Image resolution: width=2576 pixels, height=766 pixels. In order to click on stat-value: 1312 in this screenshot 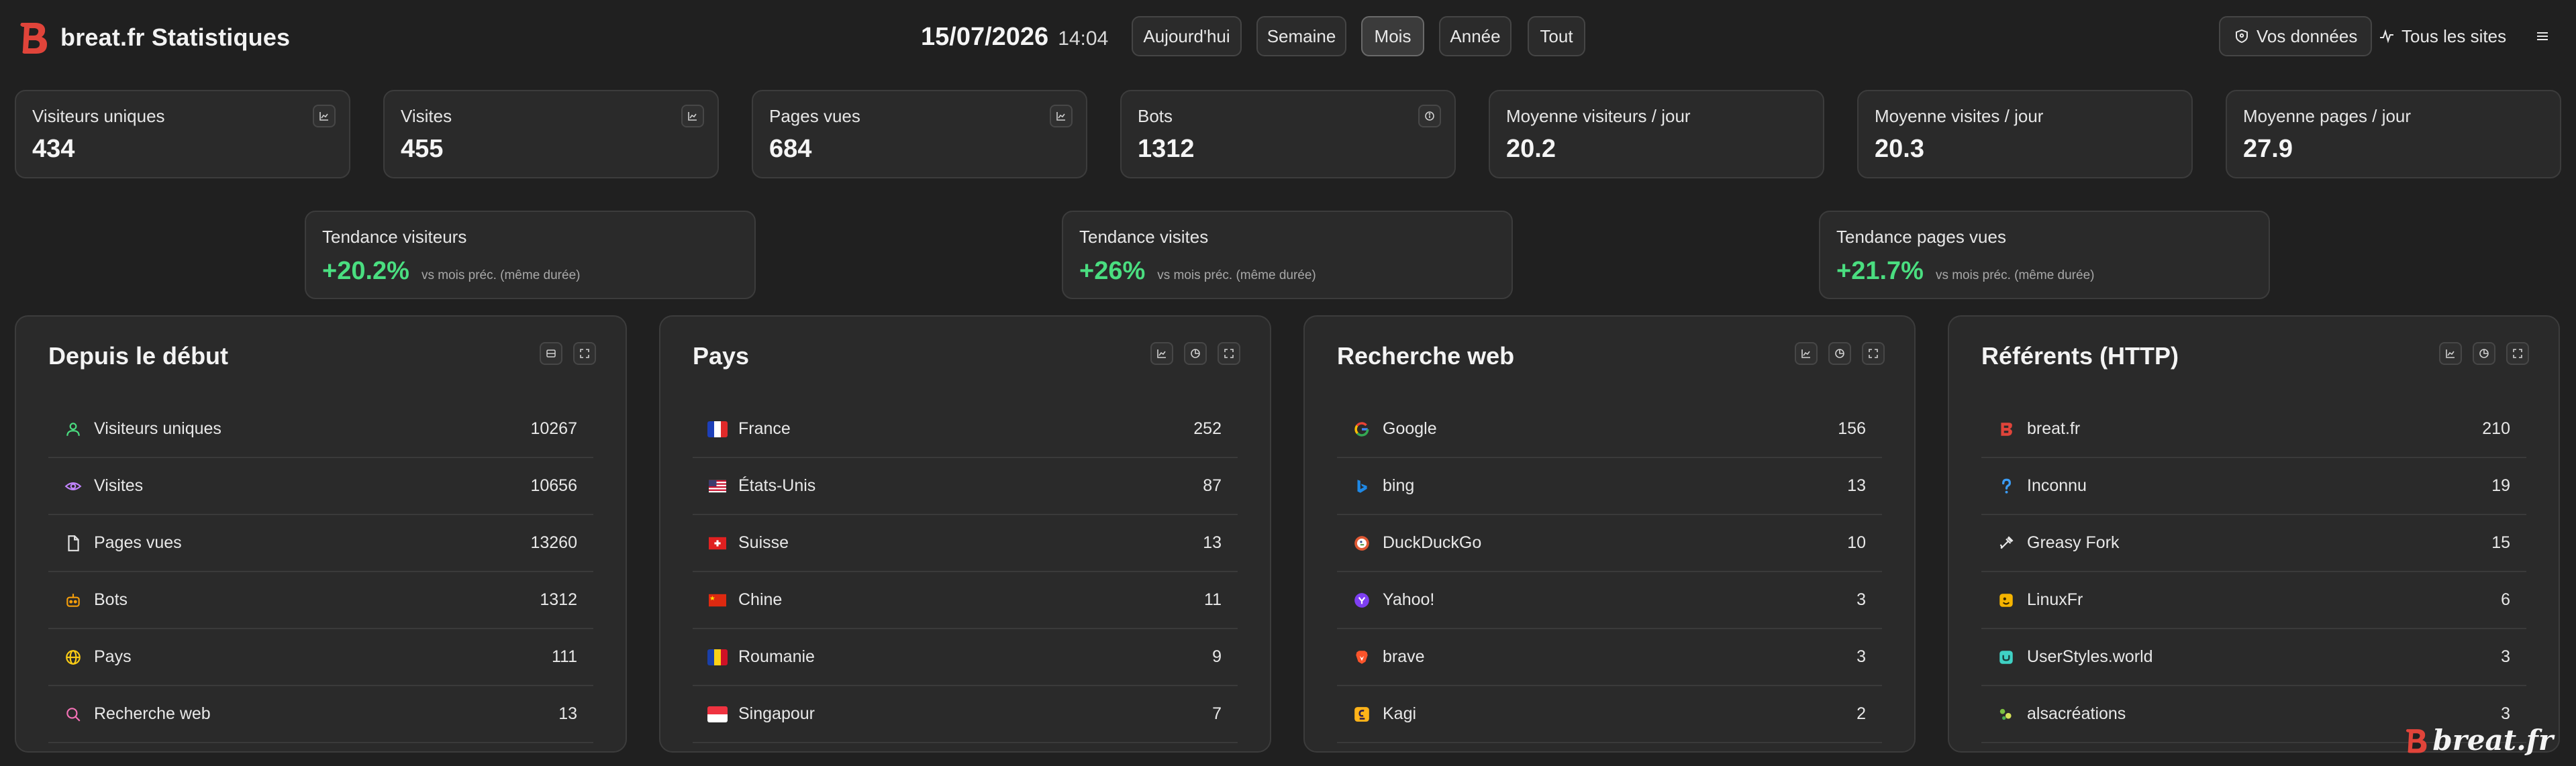, I will do `click(1166, 149)`.